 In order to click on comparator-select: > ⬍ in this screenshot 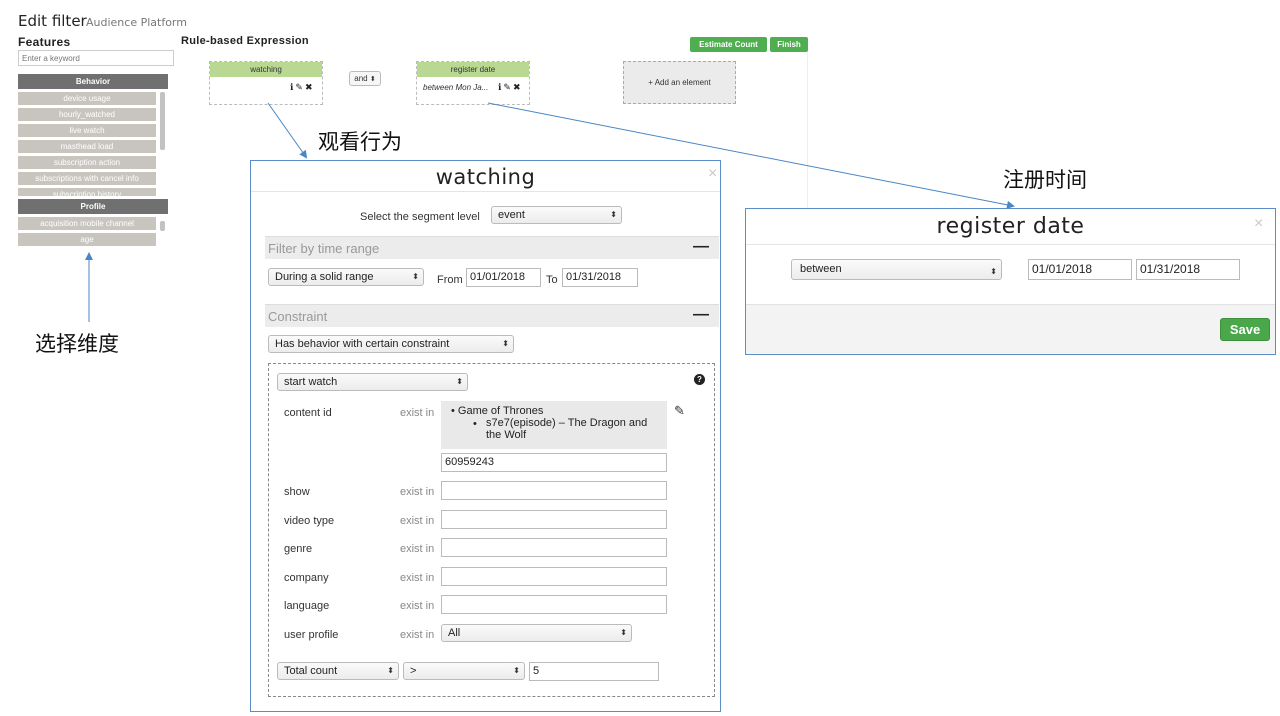, I will do `click(464, 671)`.